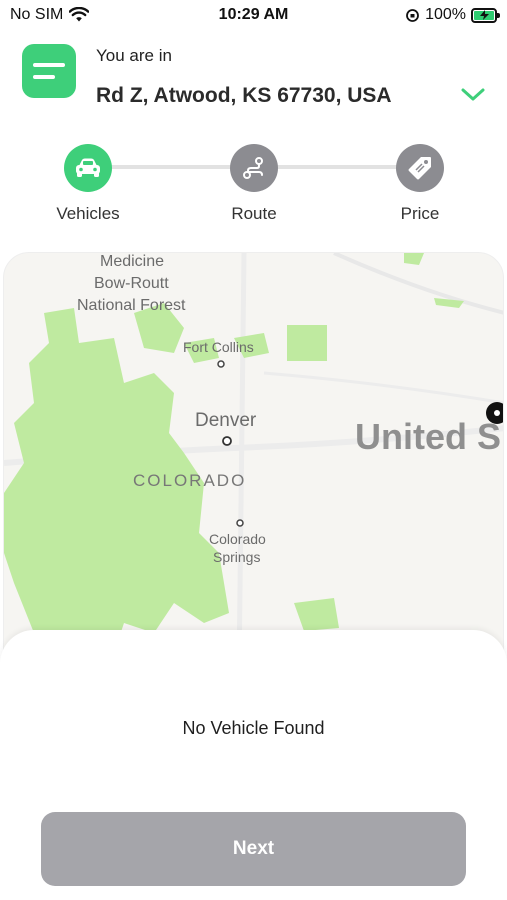  What do you see at coordinates (226, 420) in the screenshot?
I see `map-label-denver: Denver` at bounding box center [226, 420].